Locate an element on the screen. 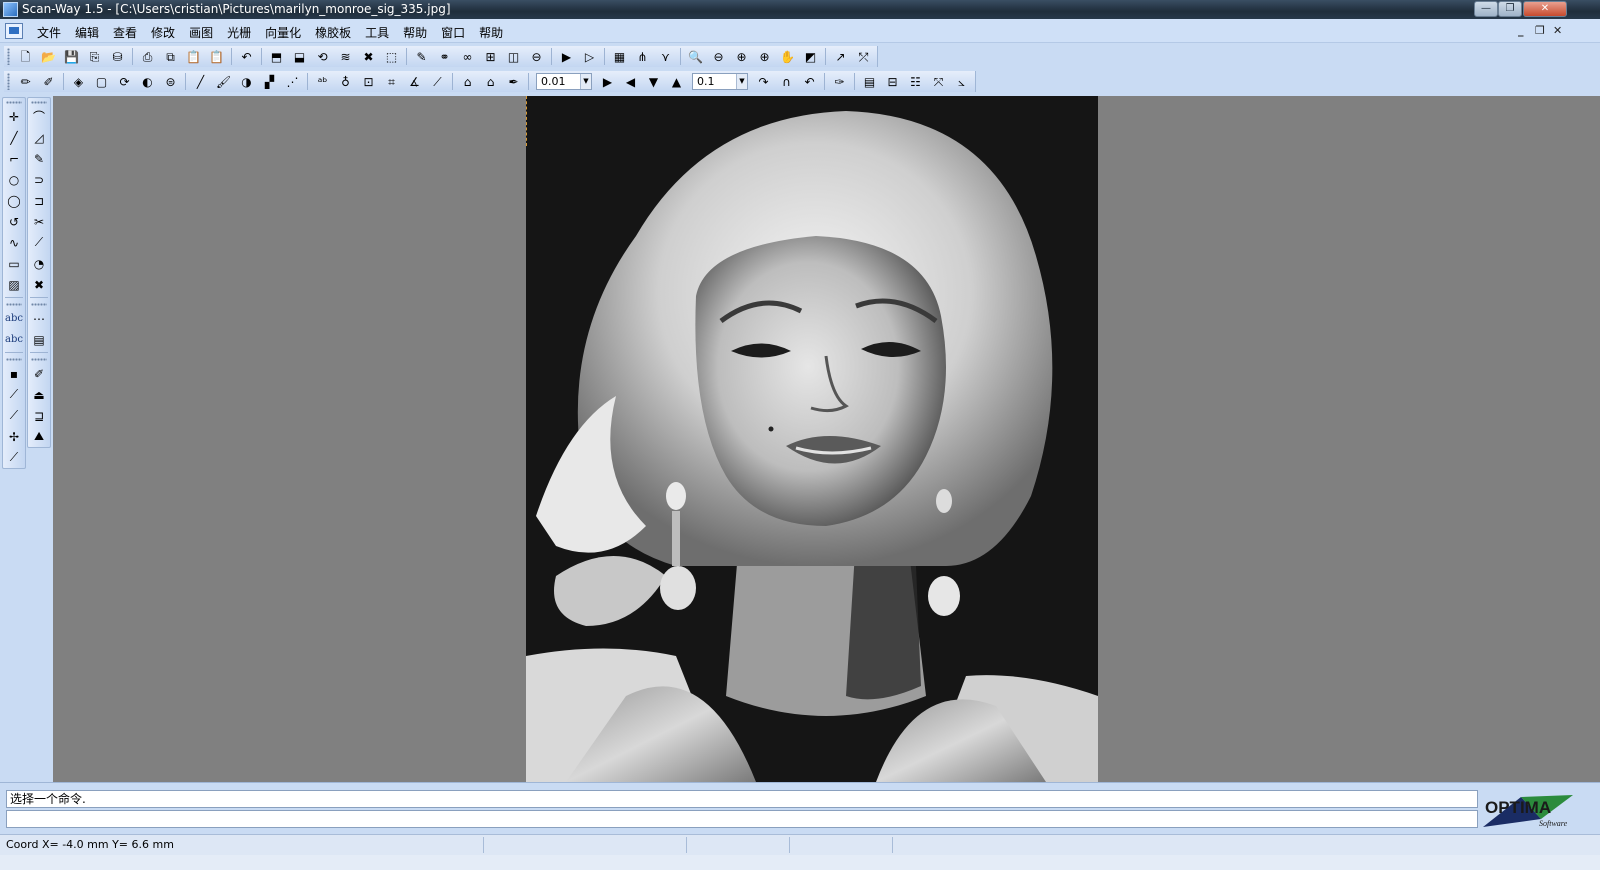 The width and height of the screenshot is (1600, 870). bell-tool-icon: ⏏ is located at coordinates (39, 394).